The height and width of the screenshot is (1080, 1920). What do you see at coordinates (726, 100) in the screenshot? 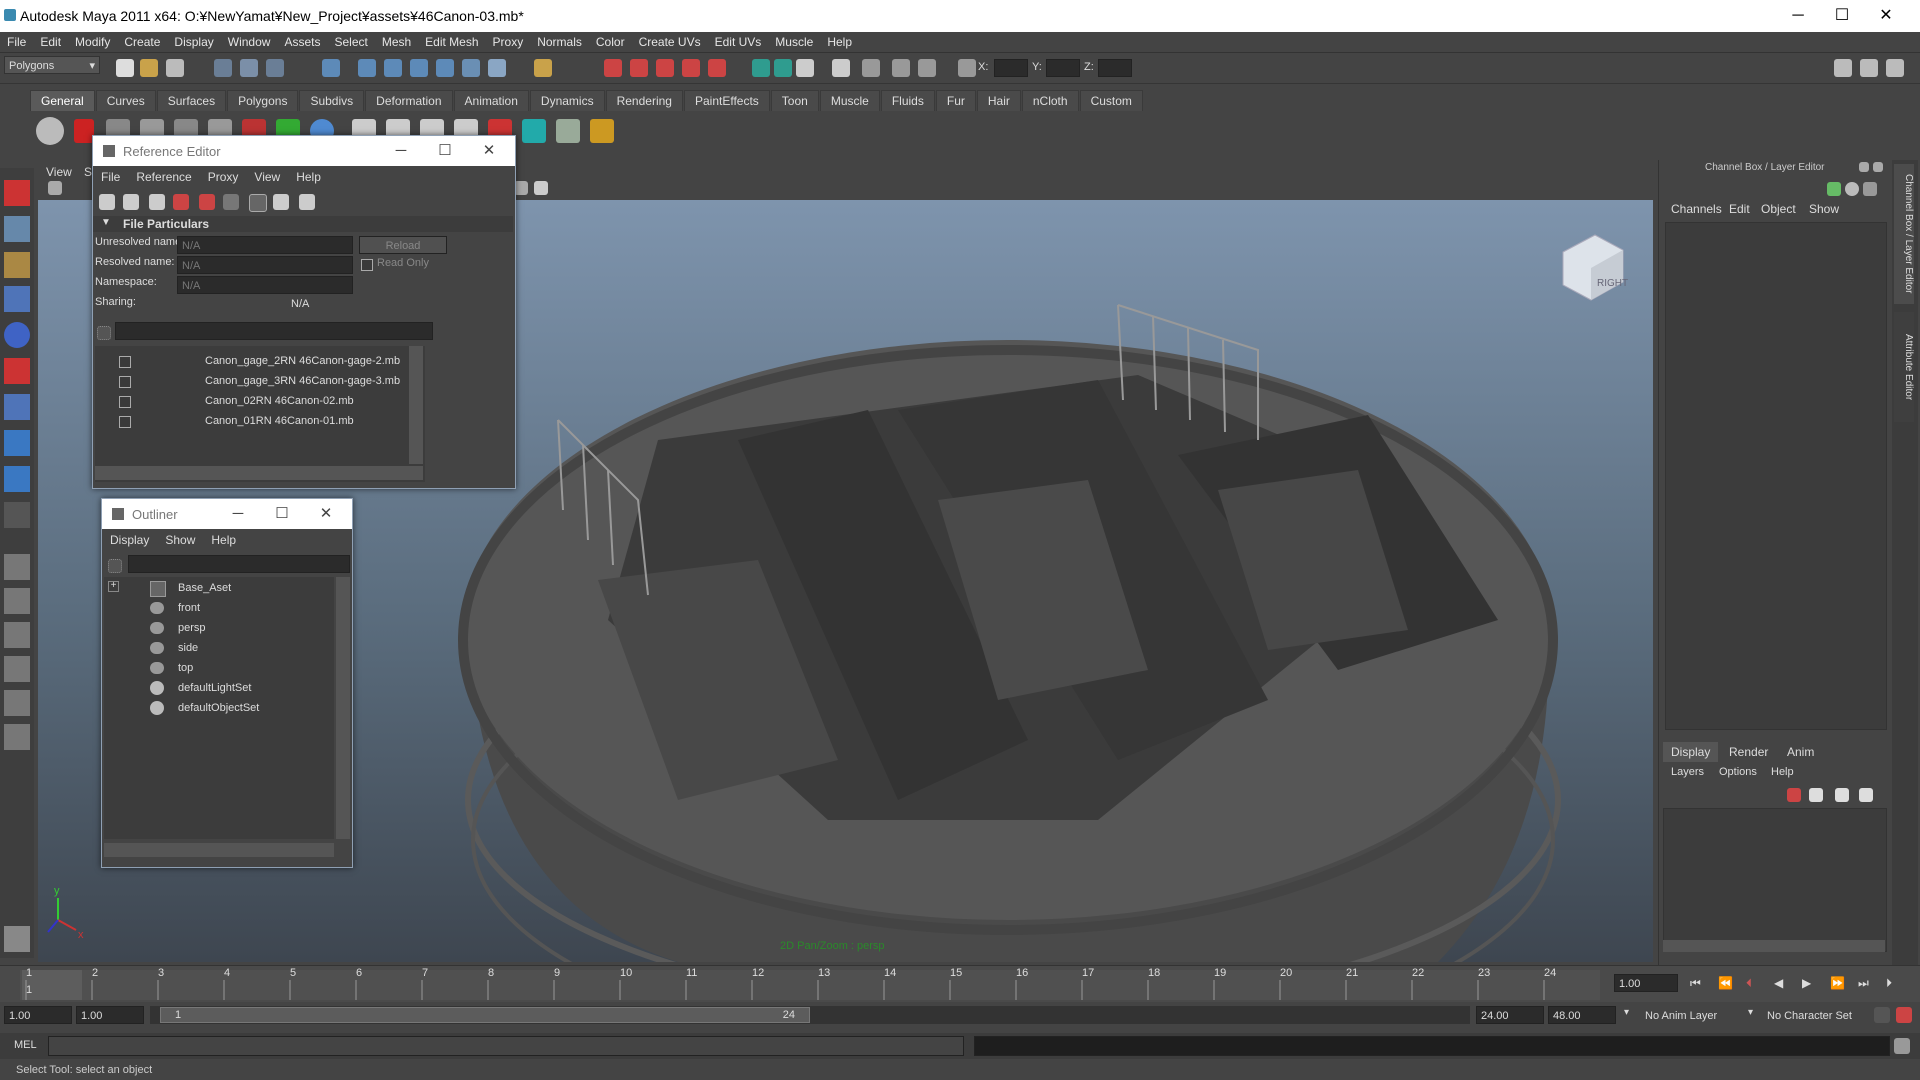
I see `tab-painteffects: PaintEffects` at bounding box center [726, 100].